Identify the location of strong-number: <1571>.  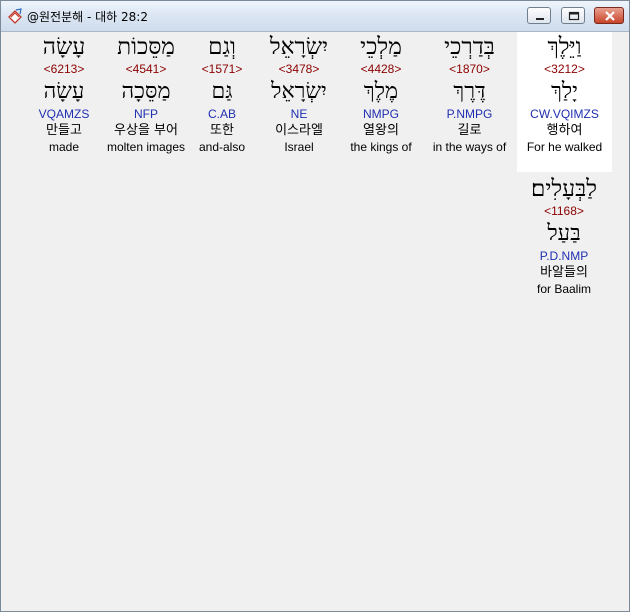
(222, 69).